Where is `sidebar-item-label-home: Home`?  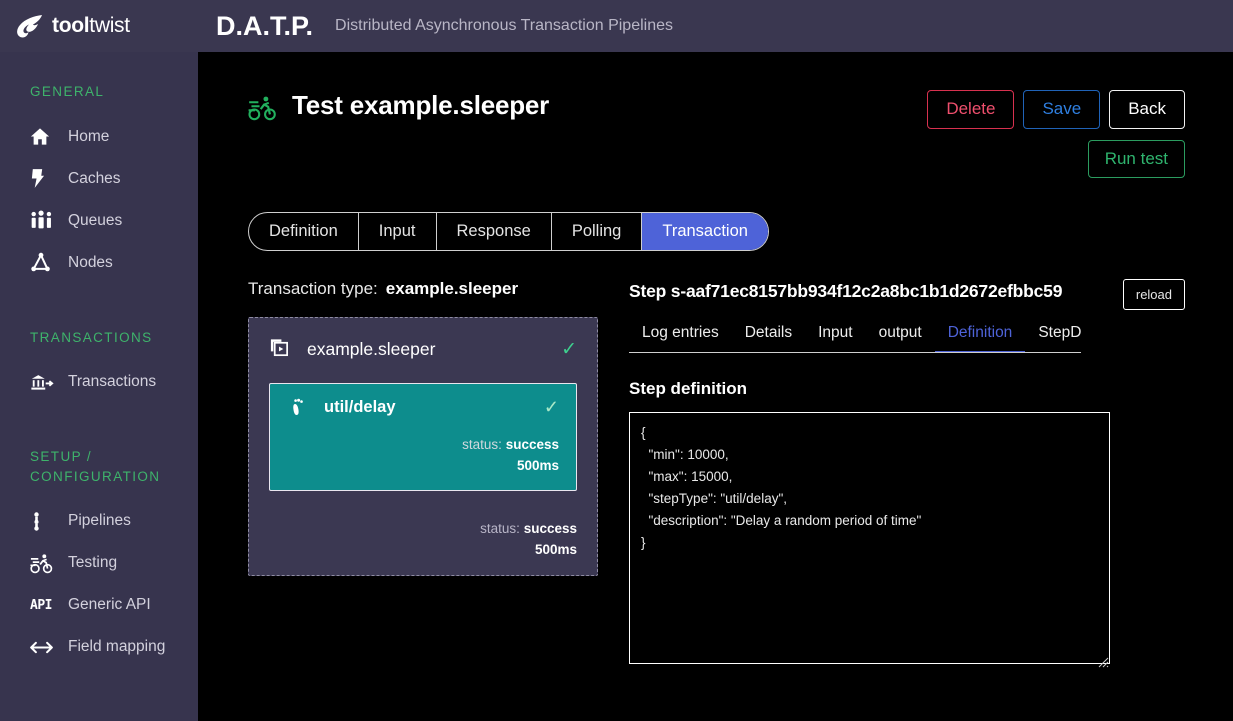
sidebar-item-label-home: Home is located at coordinates (89, 136).